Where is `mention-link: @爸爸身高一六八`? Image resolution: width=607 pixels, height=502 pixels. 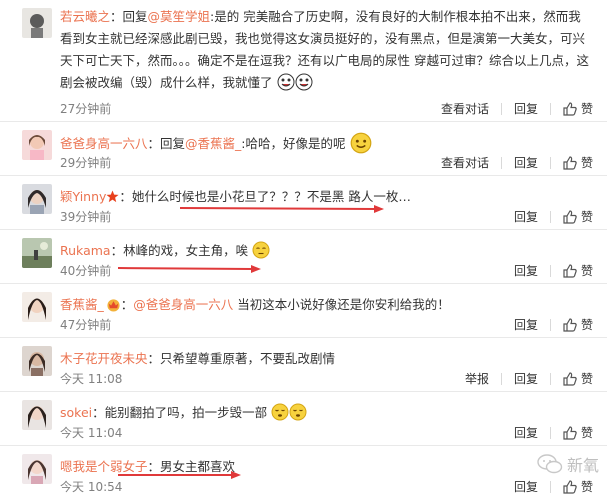 mention-link: @爸爸身高一六八 is located at coordinates (183, 304).